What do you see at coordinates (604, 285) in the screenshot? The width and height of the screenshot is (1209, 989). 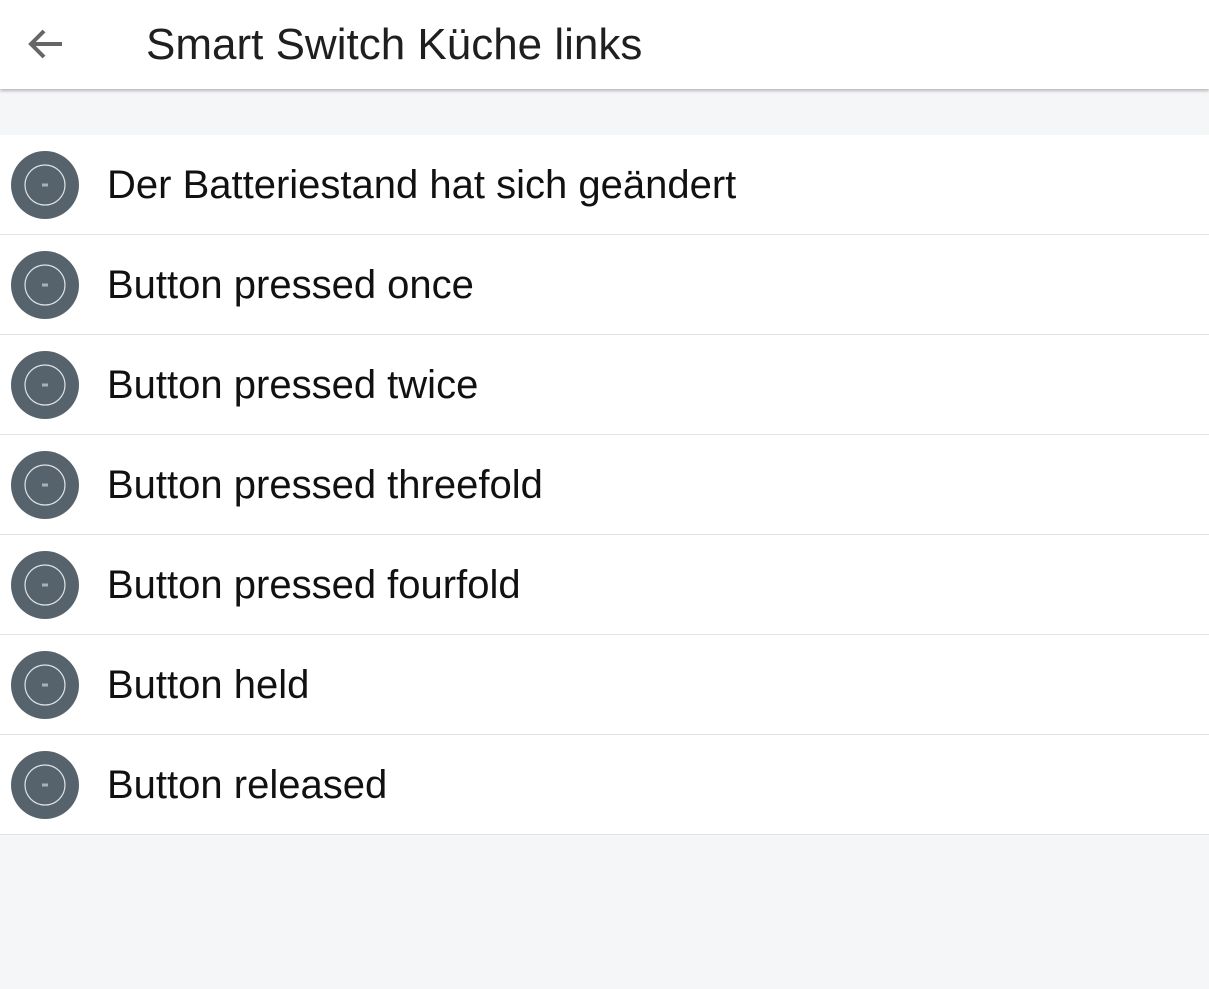 I see `trigger-item-pressed-once: Button pressed once` at bounding box center [604, 285].